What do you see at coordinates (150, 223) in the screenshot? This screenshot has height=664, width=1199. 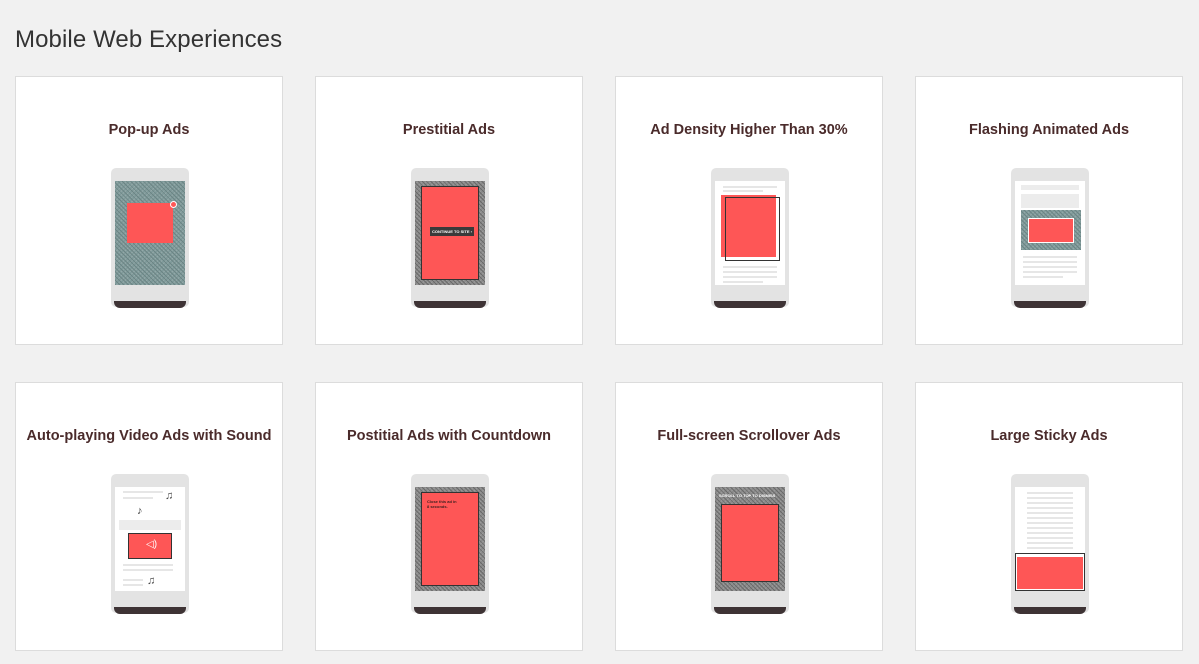 I see `popup-ad` at bounding box center [150, 223].